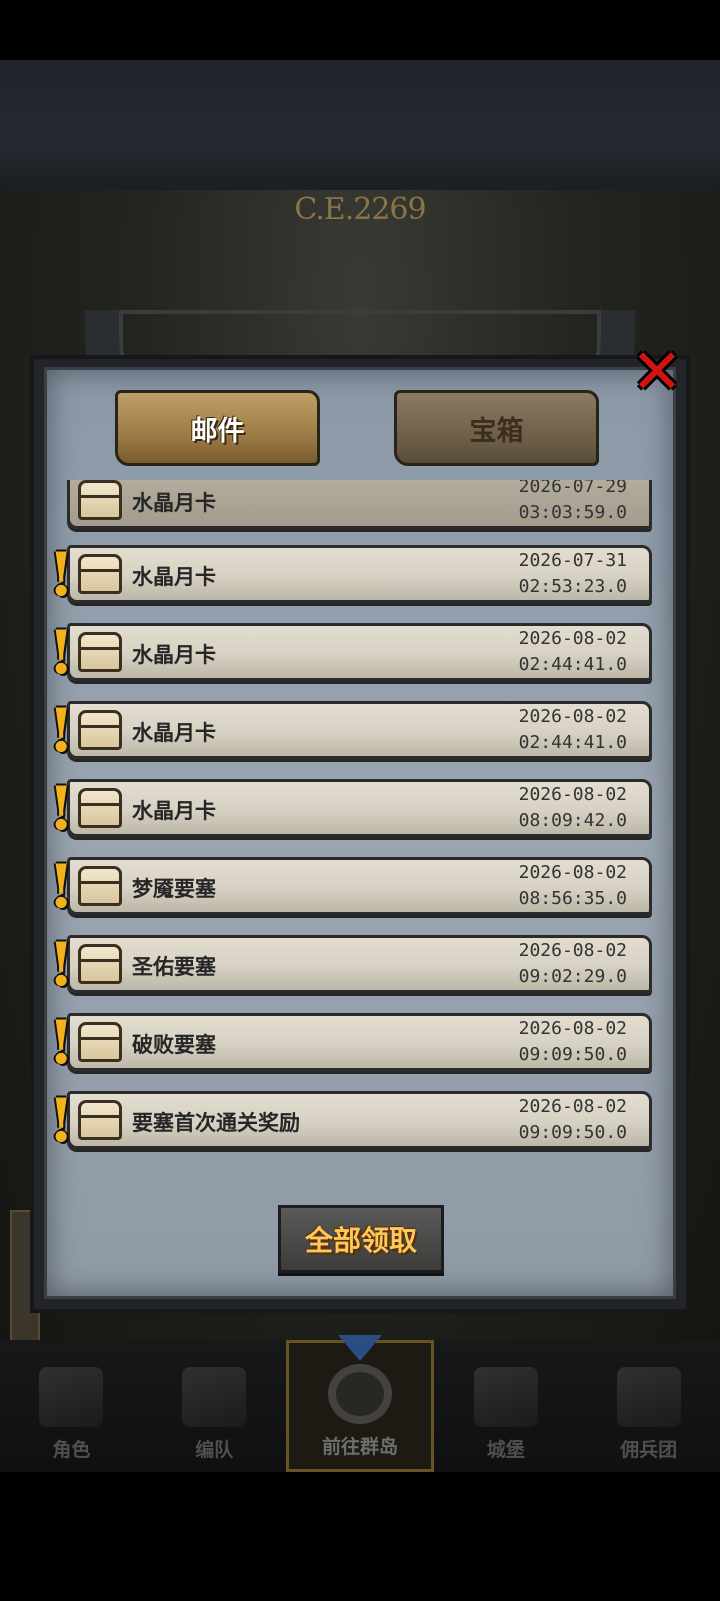 Image resolution: width=720 pixels, height=1601 pixels. What do you see at coordinates (360, 1536) in the screenshot?
I see `bottom-bar-area` at bounding box center [360, 1536].